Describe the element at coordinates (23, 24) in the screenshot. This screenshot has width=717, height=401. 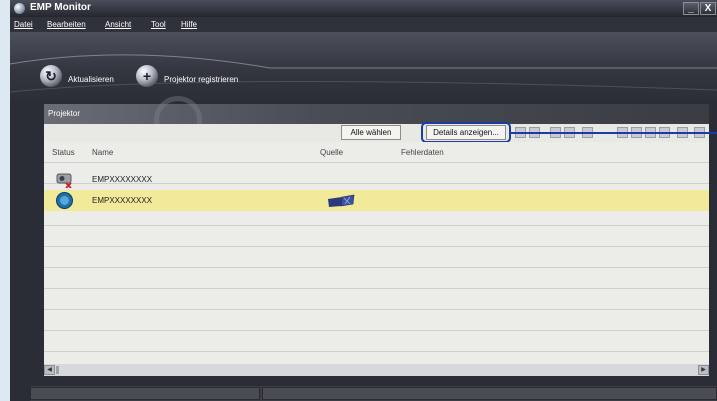
I see `menu-datei: Datei` at that location.